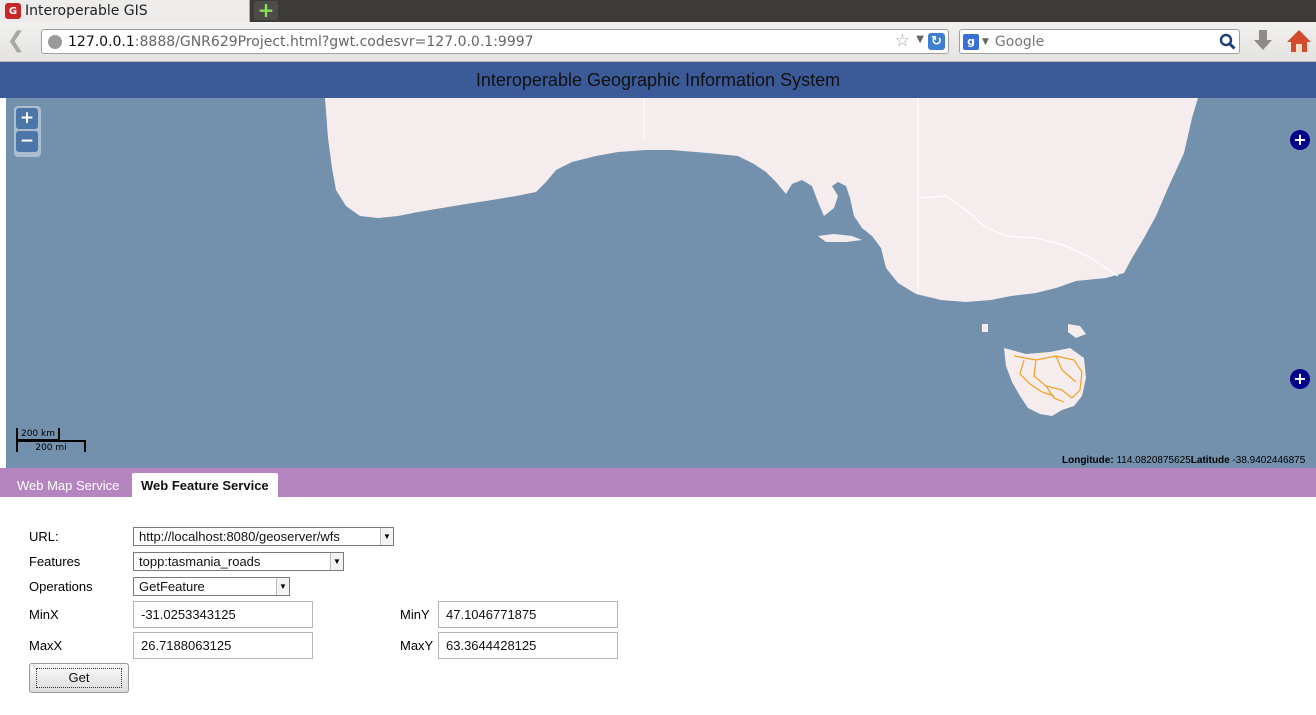  Describe the element at coordinates (528, 614) in the screenshot. I see `miny-field: 47.1046771875` at that location.